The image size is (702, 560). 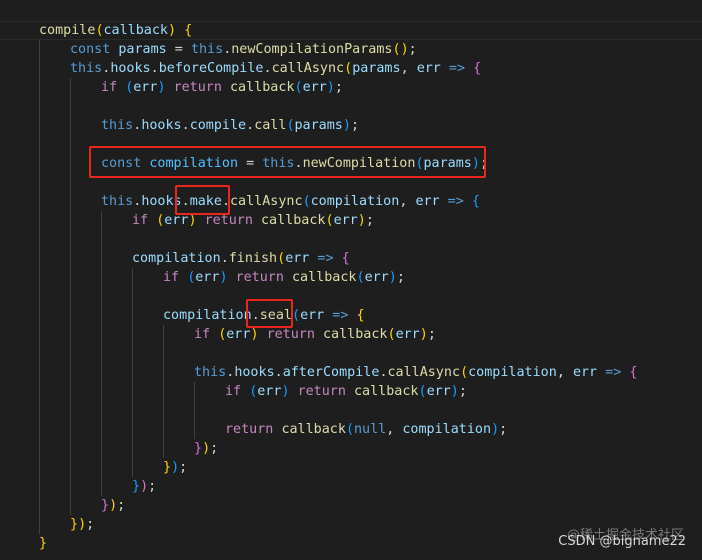 What do you see at coordinates (232, 220) in the screenshot?
I see `code-token: return` at bounding box center [232, 220].